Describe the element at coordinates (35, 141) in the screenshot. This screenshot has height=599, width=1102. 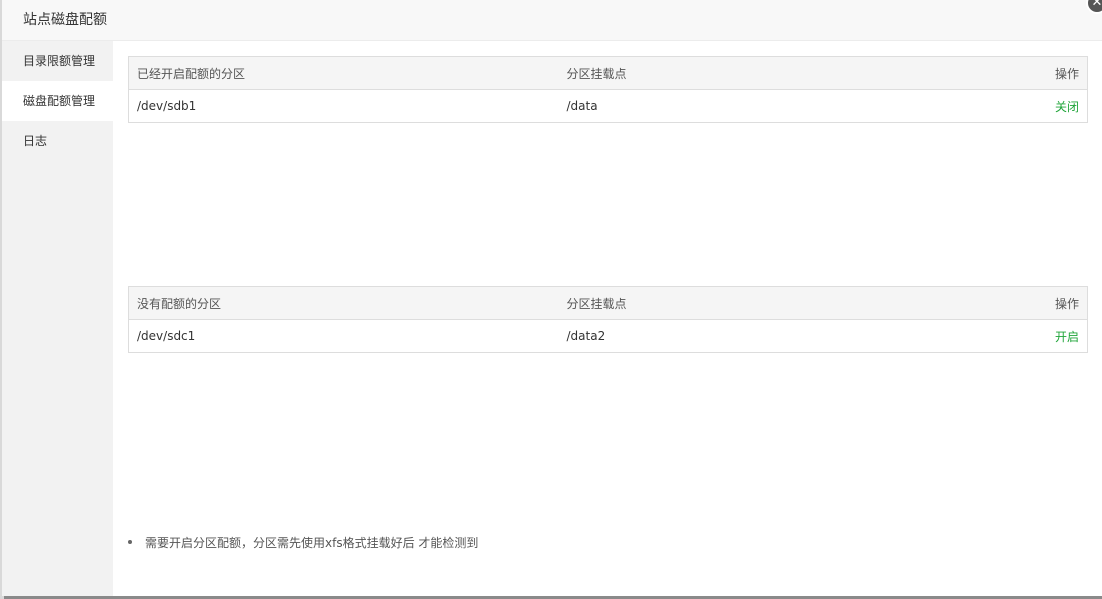
I see `sidebar-item-label: 日志` at that location.